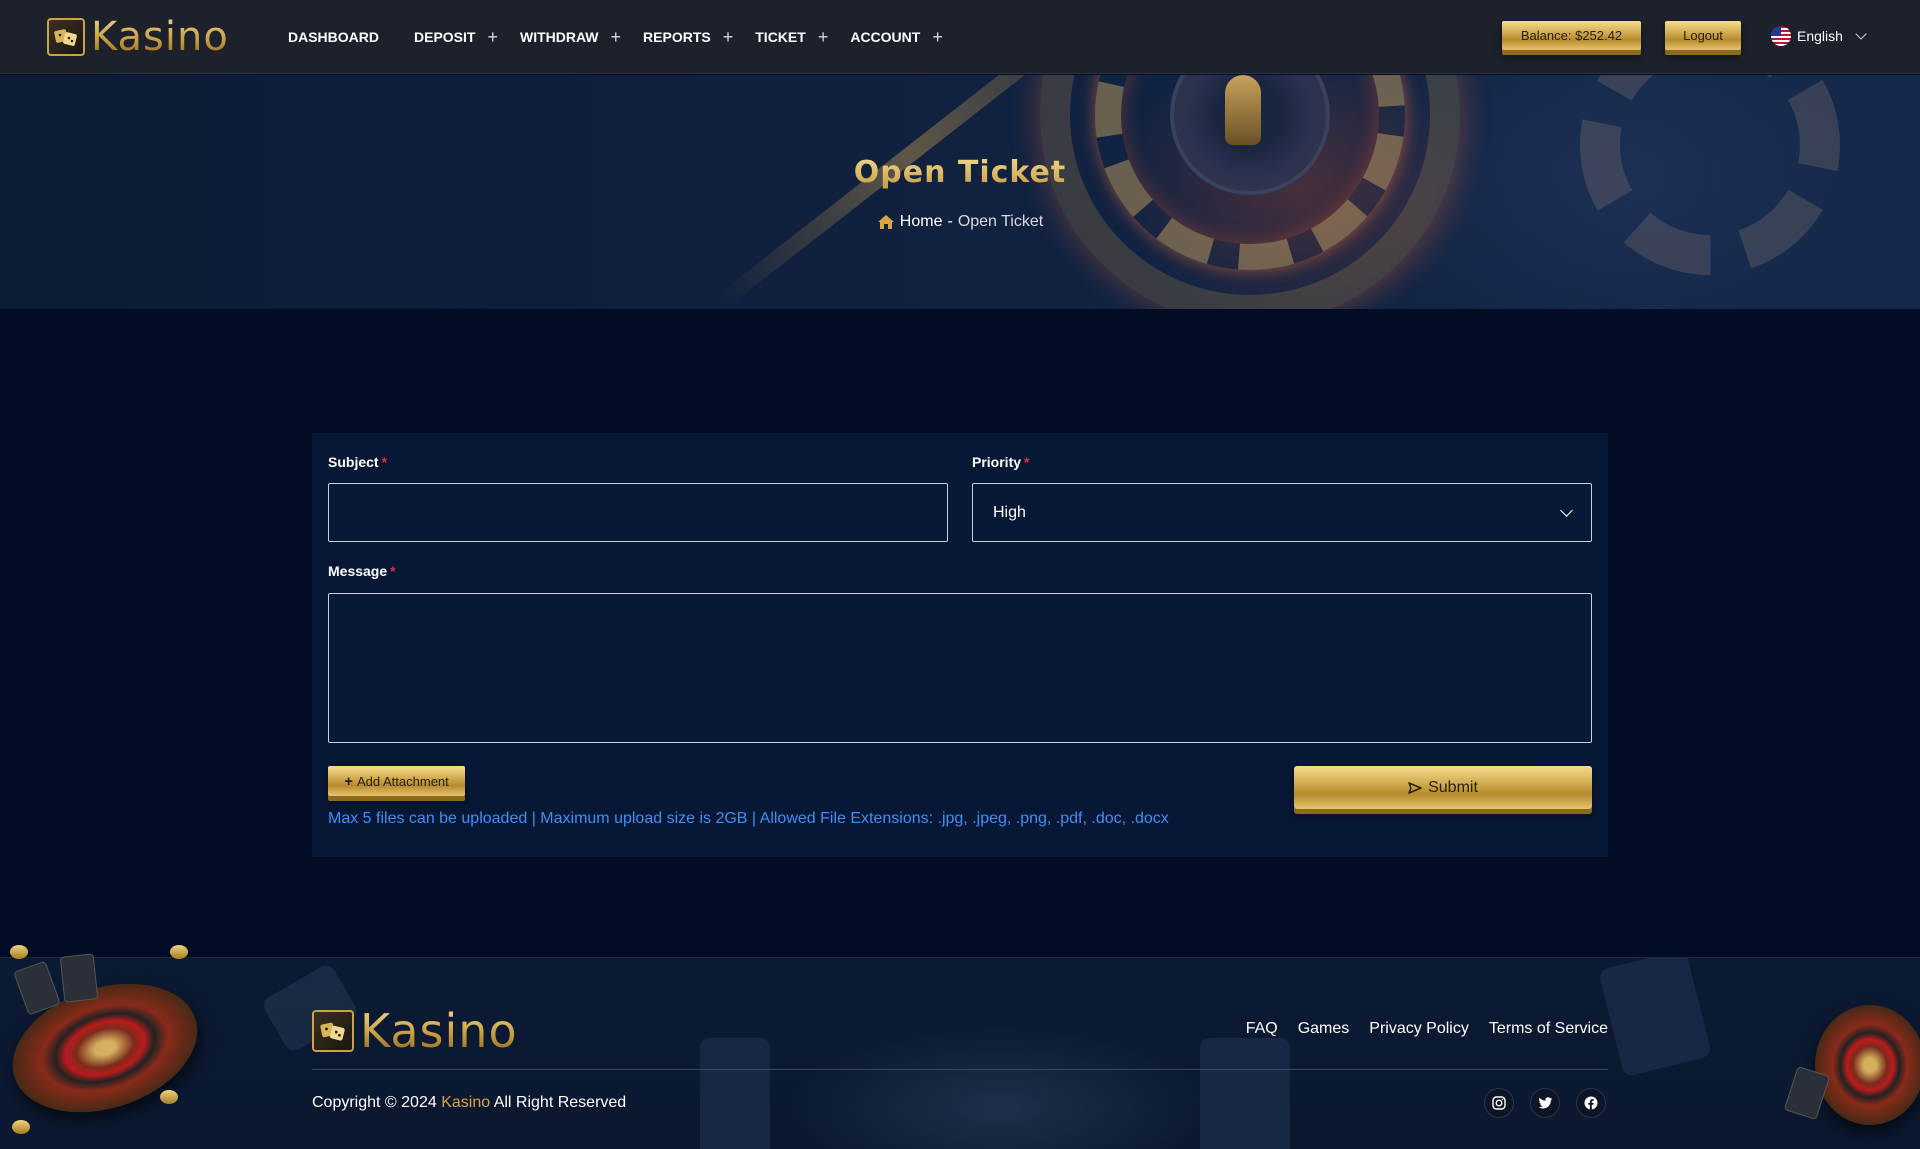  What do you see at coordinates (1001, 462) in the screenshot?
I see `priority-label: Priority *` at bounding box center [1001, 462].